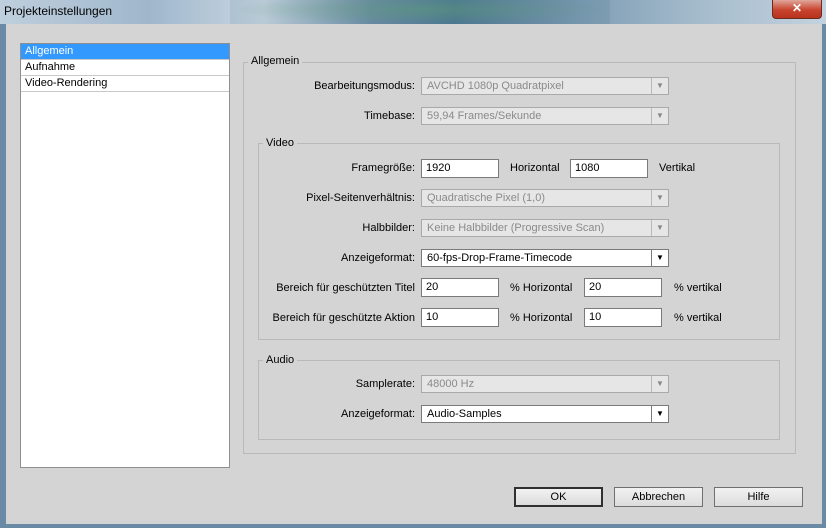 Image resolution: width=826 pixels, height=528 pixels. I want to click on title-bar: Projekteinstellungen ✕, so click(413, 12).